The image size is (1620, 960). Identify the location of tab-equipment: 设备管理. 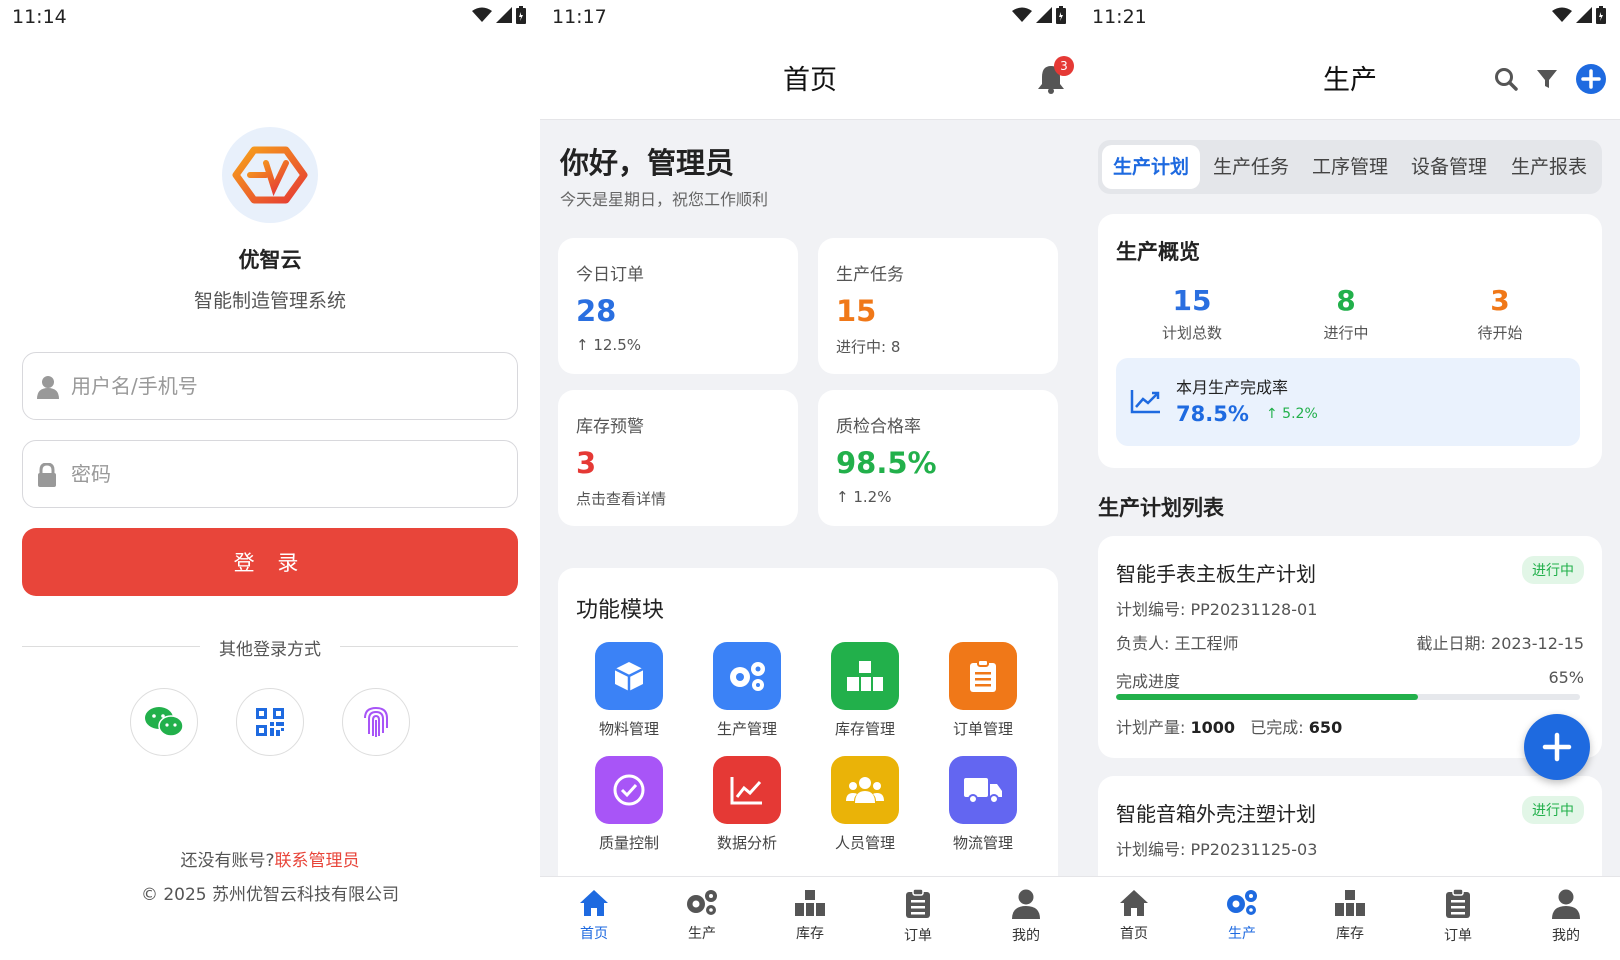
(1449, 167).